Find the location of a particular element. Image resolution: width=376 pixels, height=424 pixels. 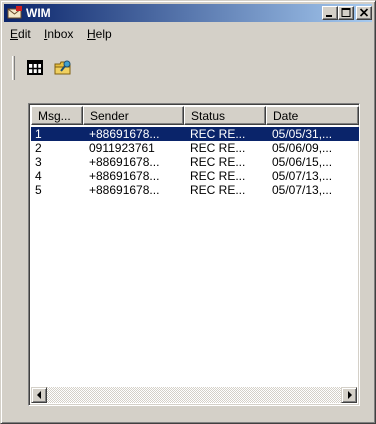

cell-sender: 0911923761 is located at coordinates (122, 148).